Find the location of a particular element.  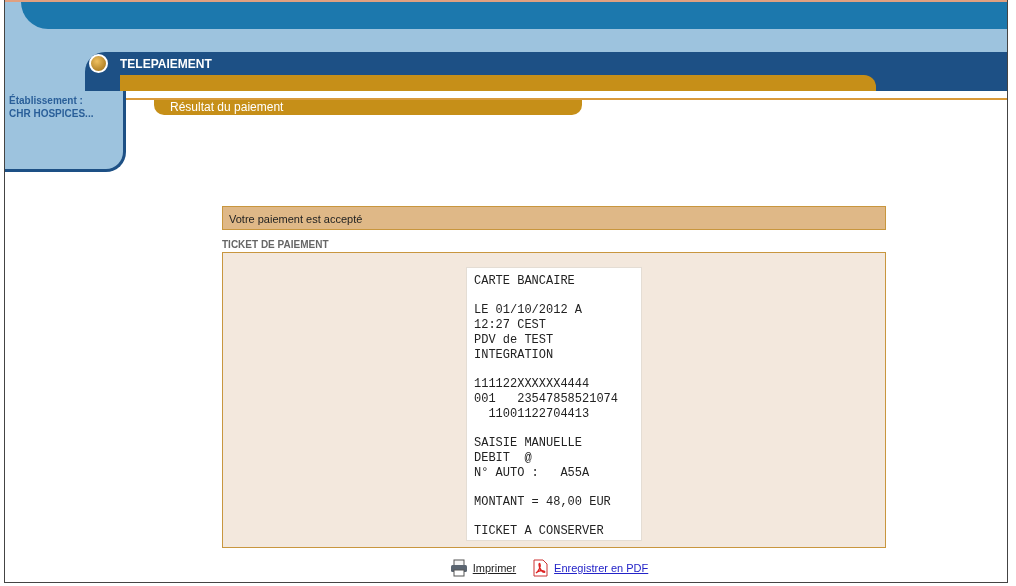

establishment-label: Établissement : is located at coordinates (46, 100).